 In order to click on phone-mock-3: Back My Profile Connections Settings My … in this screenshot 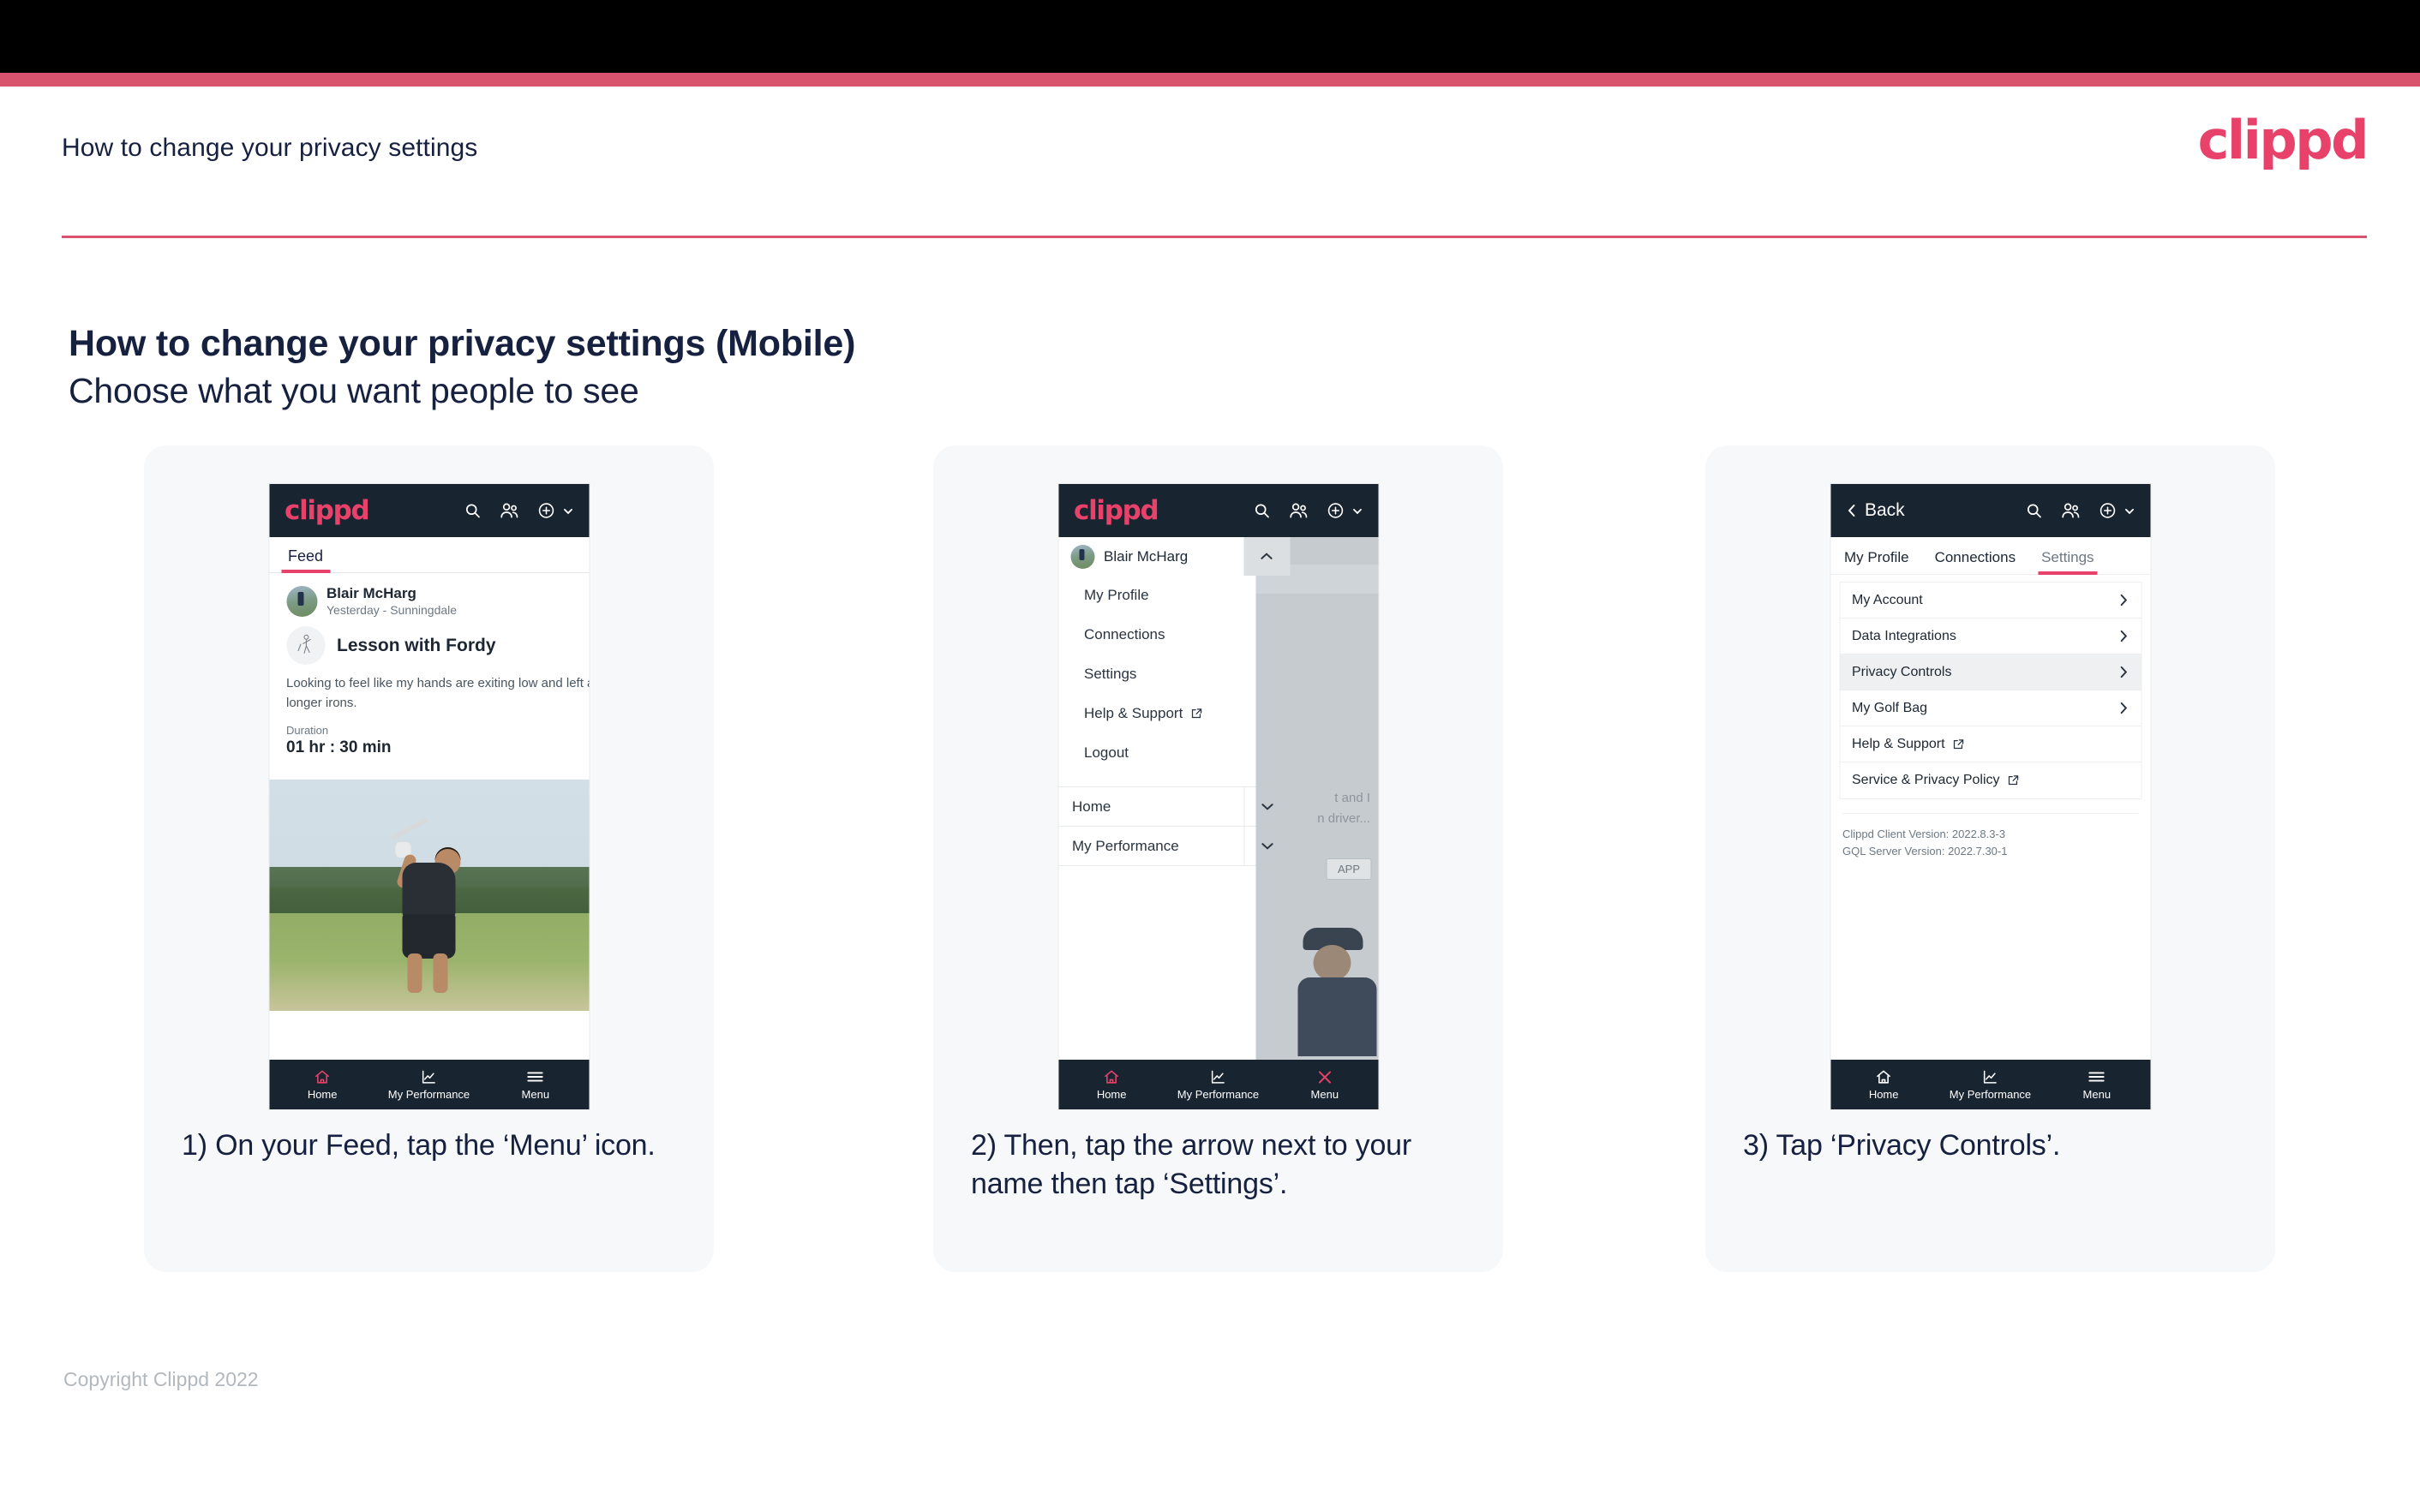, I will do `click(1990, 796)`.